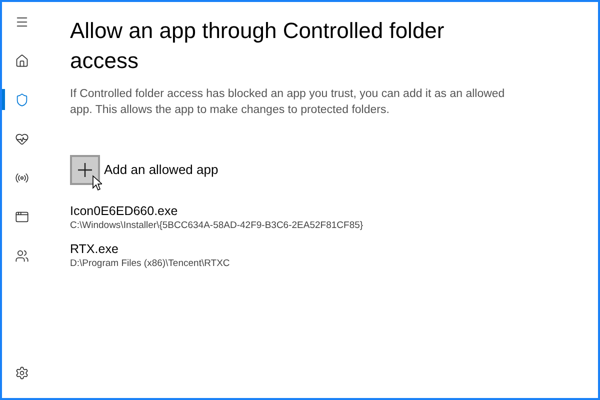 This screenshot has width=600, height=400. What do you see at coordinates (22, 21) in the screenshot?
I see `menu-icon` at bounding box center [22, 21].